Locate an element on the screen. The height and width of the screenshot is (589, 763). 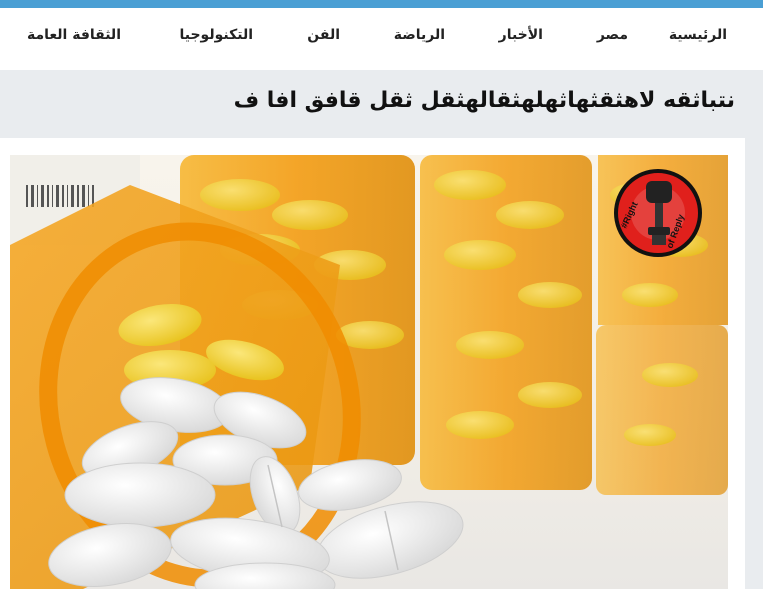
right-of-reply-logo: #Right of Reply is located at coordinates (658, 213).